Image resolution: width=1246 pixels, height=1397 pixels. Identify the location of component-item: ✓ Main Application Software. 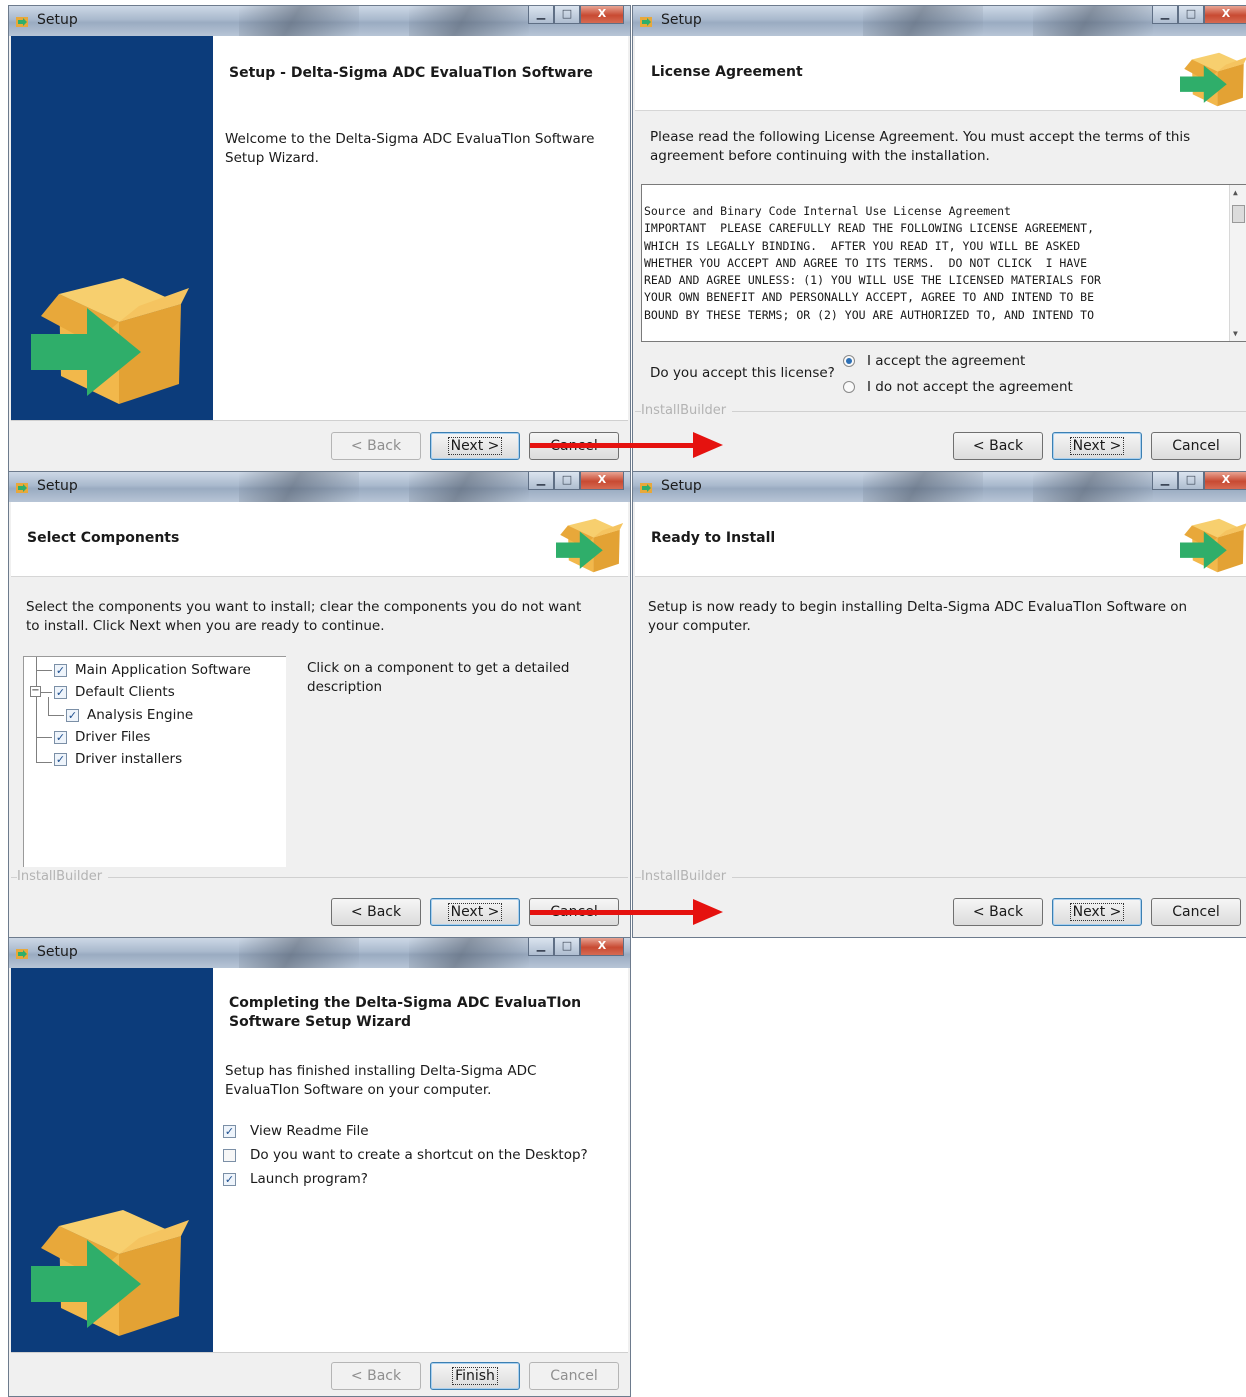
(152, 670).